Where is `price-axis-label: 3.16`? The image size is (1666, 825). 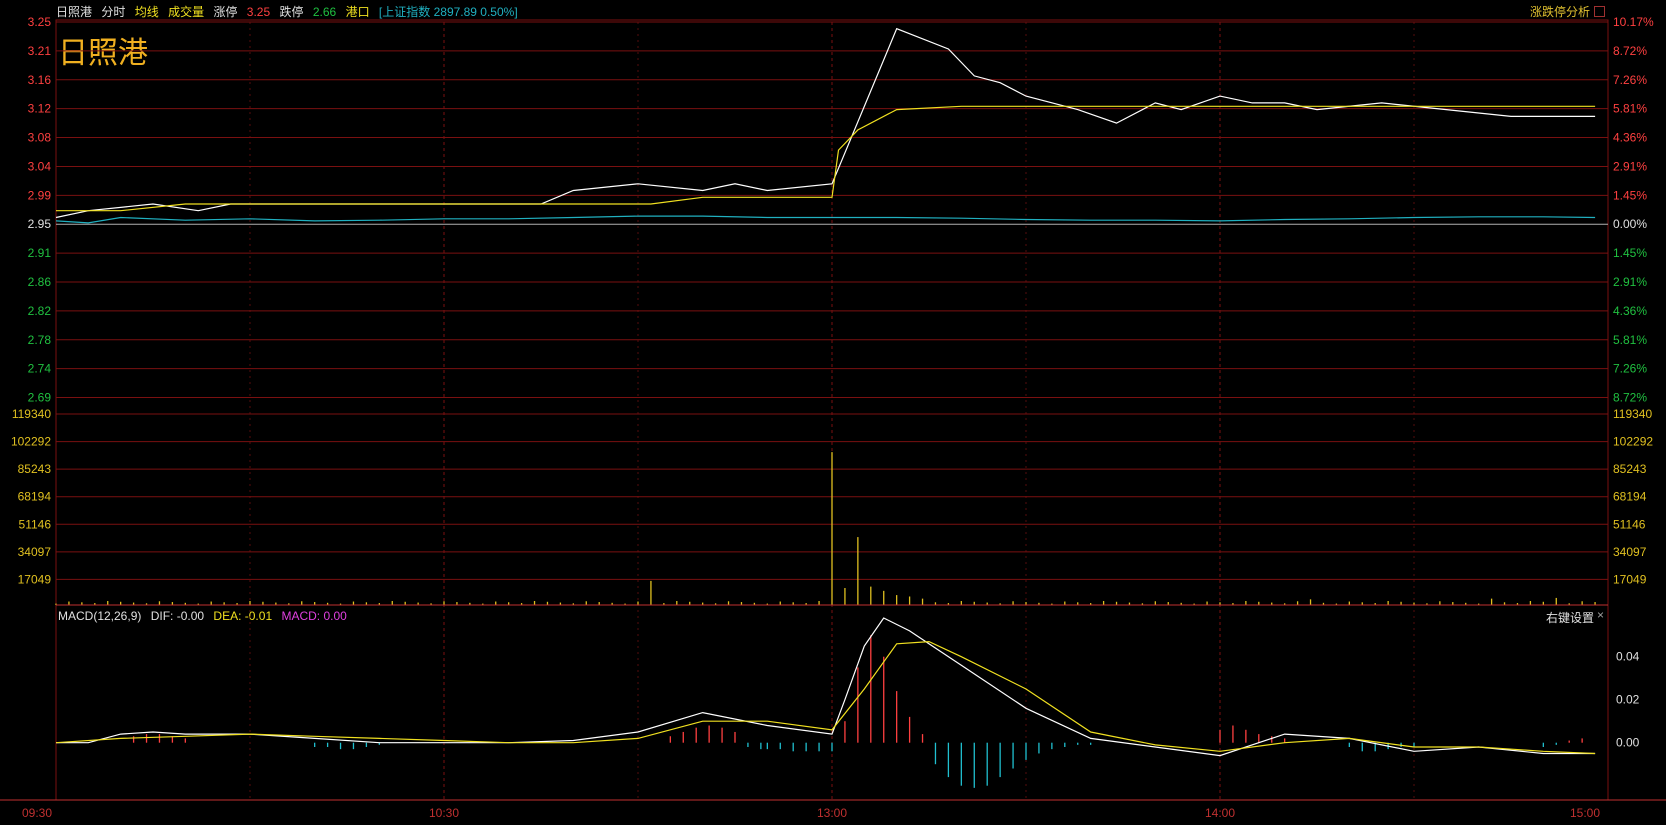
price-axis-label: 3.16 is located at coordinates (40, 80).